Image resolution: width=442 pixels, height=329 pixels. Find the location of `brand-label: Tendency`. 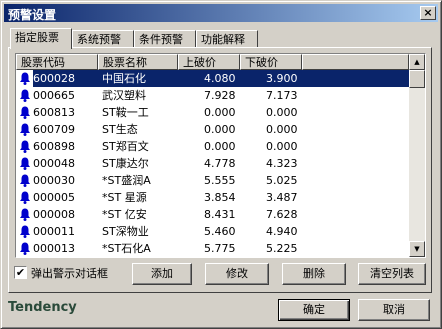

brand-label: Tendency is located at coordinates (42, 307).